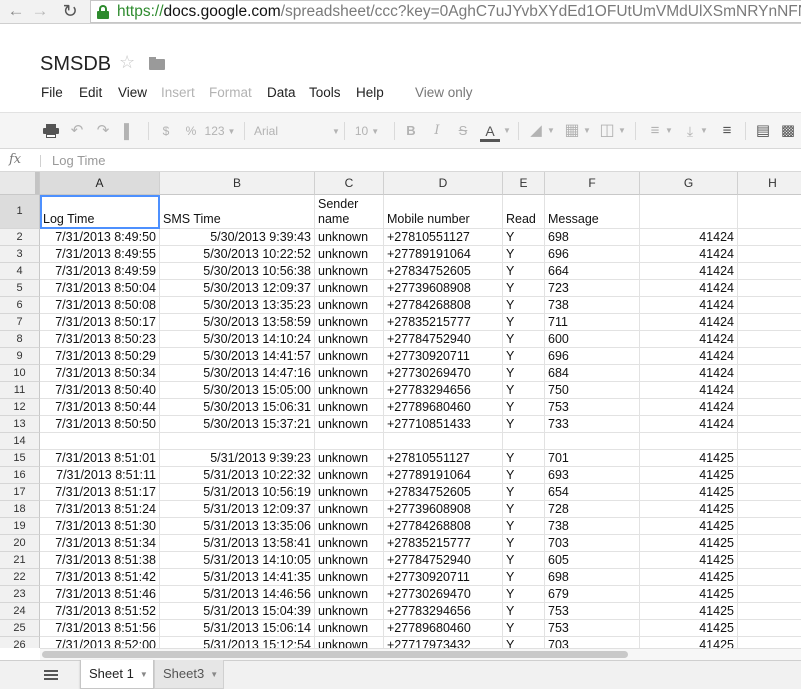 Image resolution: width=801 pixels, height=689 pixels. Describe the element at coordinates (297, 131) in the screenshot. I see `font-family-dropdown: Arial ▼` at that location.